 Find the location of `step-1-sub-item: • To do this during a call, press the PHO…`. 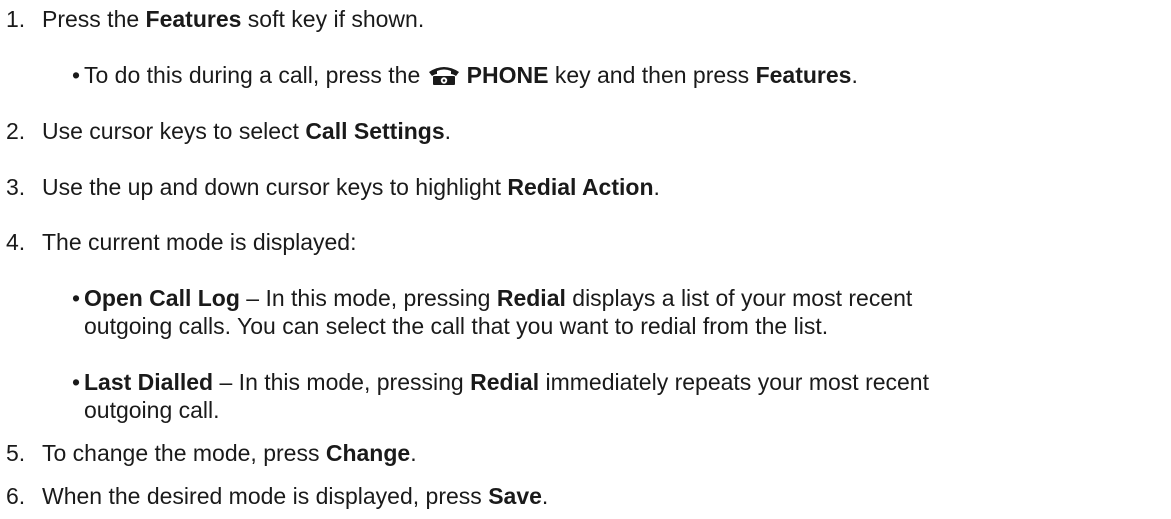

step-1-sub-item: • To do this during a call, press the PHO… is located at coordinates (465, 75).